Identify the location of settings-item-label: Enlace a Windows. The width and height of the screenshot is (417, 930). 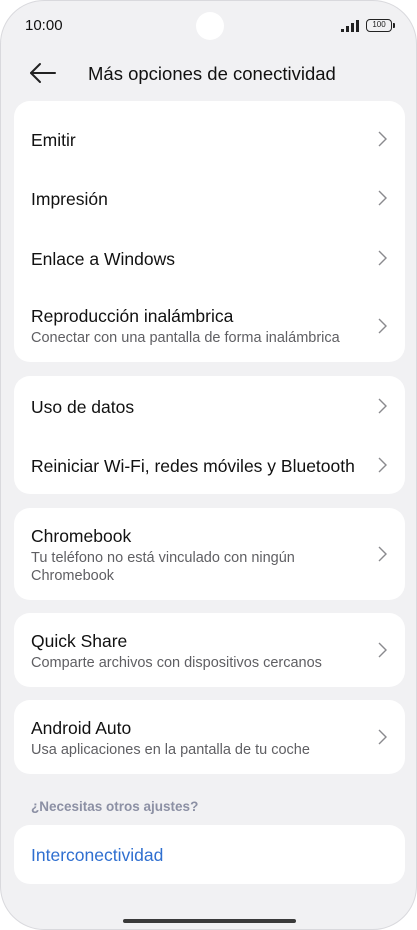
(103, 259).